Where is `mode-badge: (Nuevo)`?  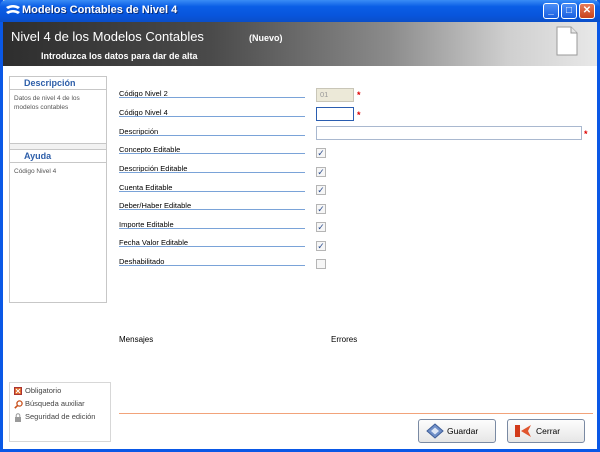 mode-badge: (Nuevo) is located at coordinates (266, 38).